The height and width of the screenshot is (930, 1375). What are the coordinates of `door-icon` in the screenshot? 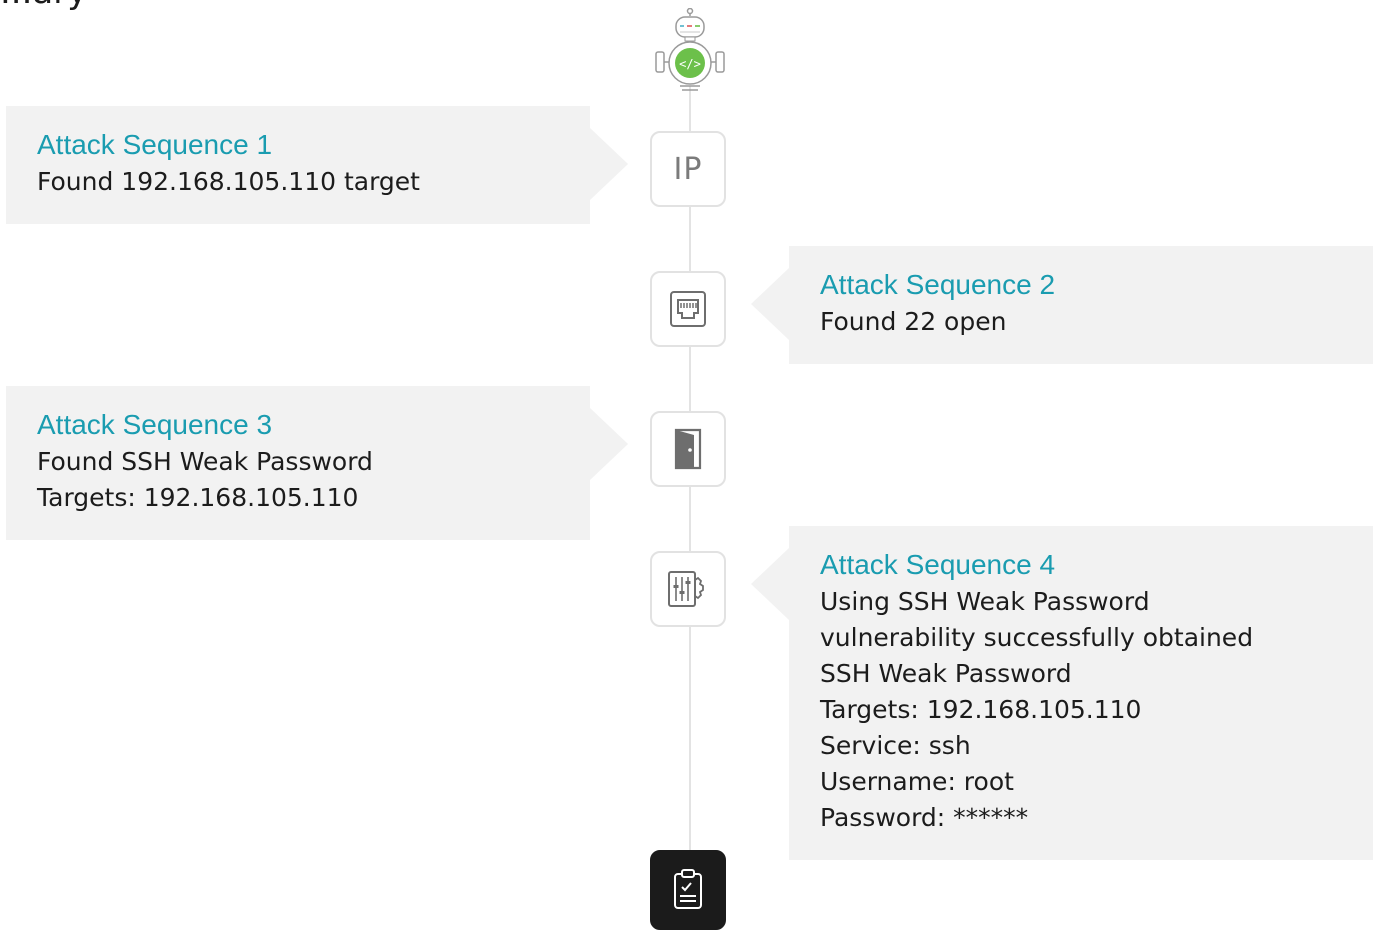 It's located at (688, 449).